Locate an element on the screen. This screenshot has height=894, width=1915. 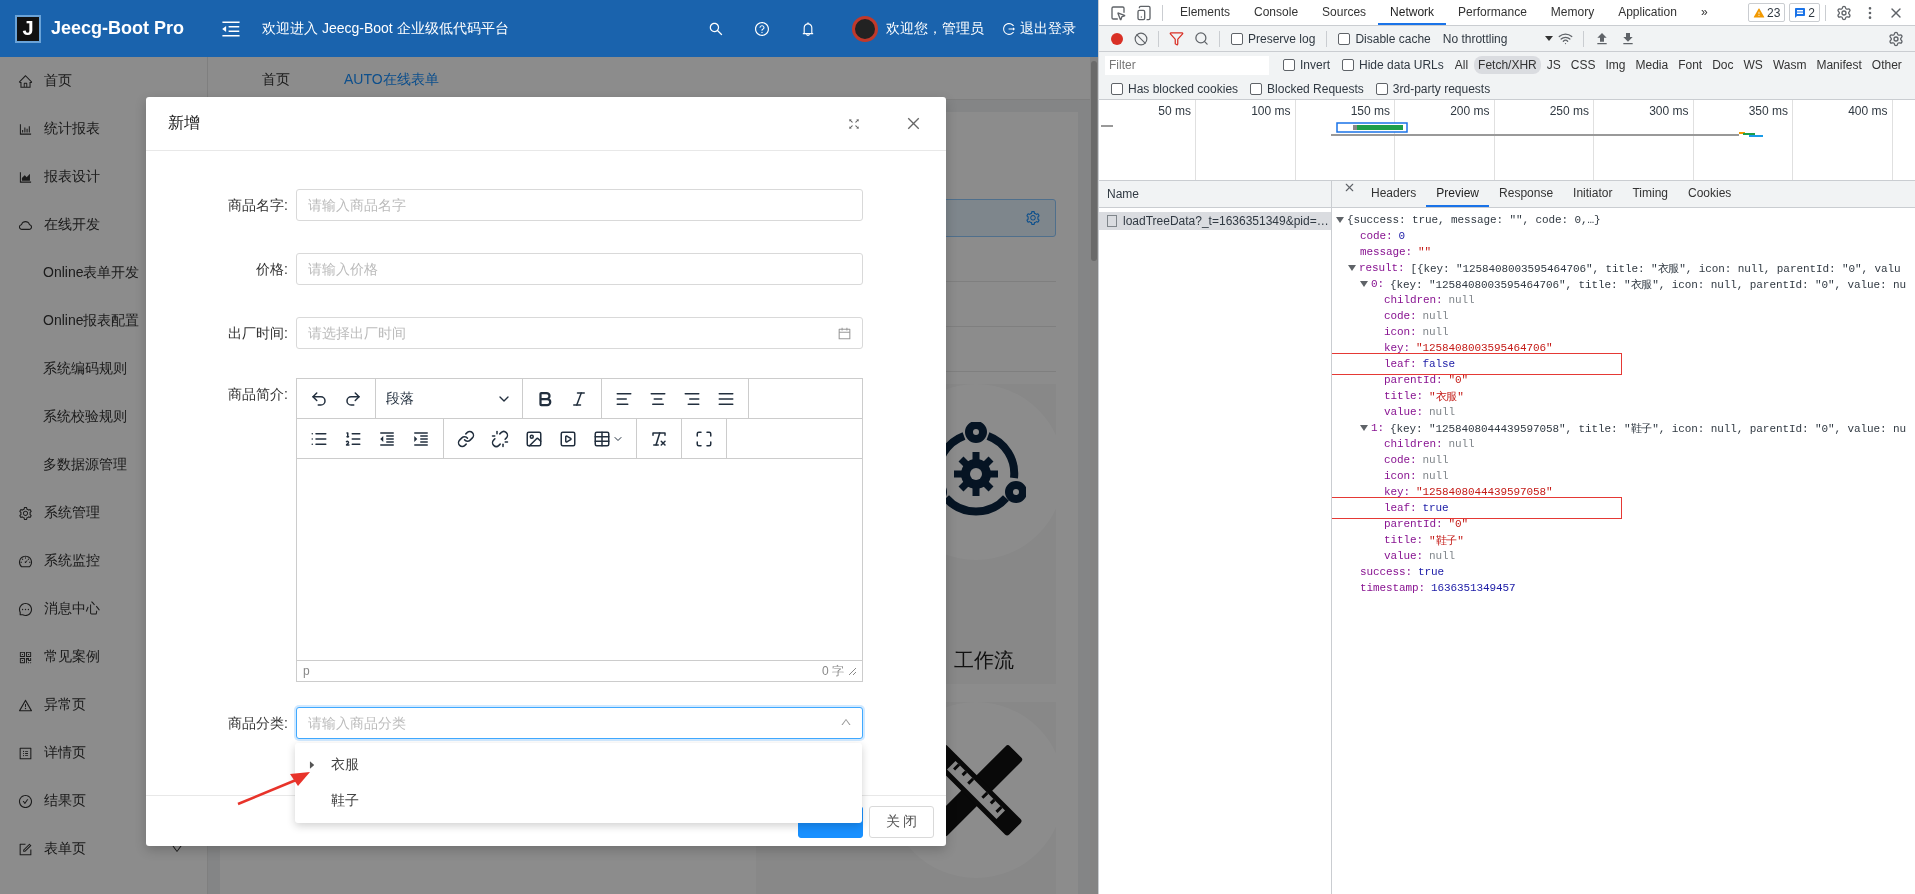
word-count: 0 字 is located at coordinates (833, 671).